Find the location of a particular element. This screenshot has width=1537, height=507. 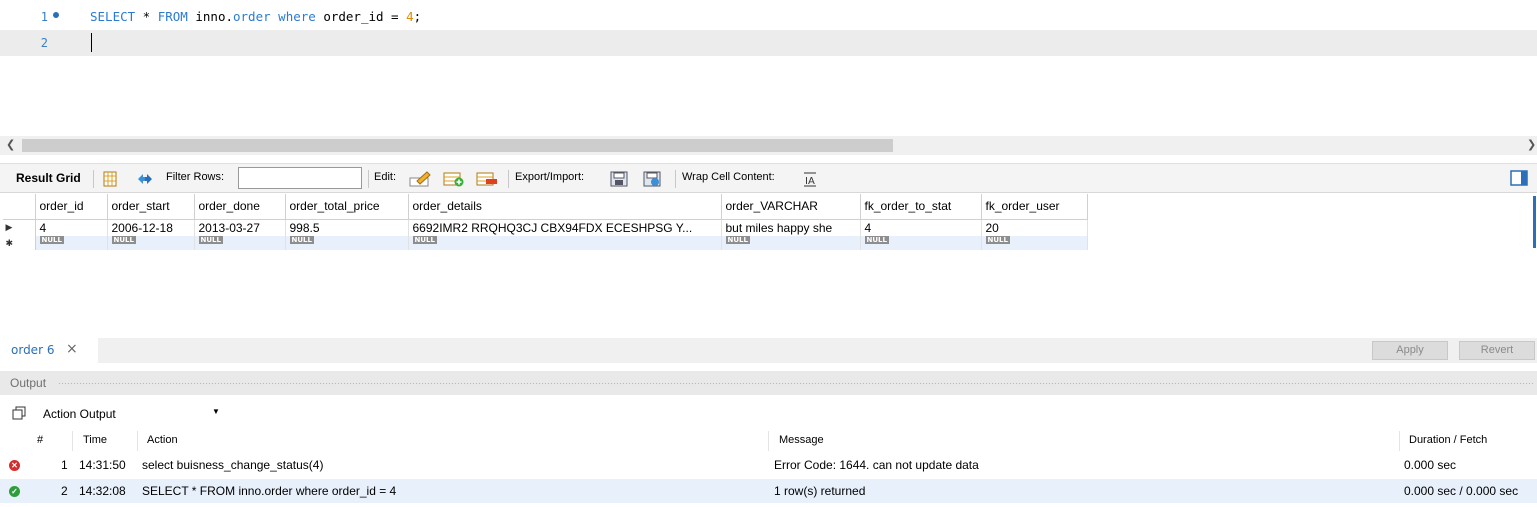

refresh-filter-icon is located at coordinates (145, 179).